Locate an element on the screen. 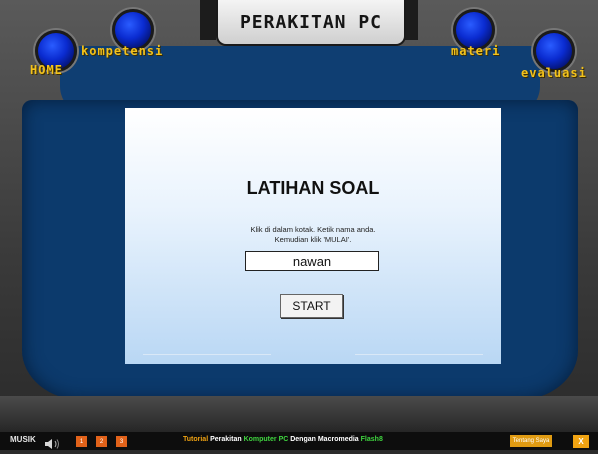  close-button: X is located at coordinates (581, 441).